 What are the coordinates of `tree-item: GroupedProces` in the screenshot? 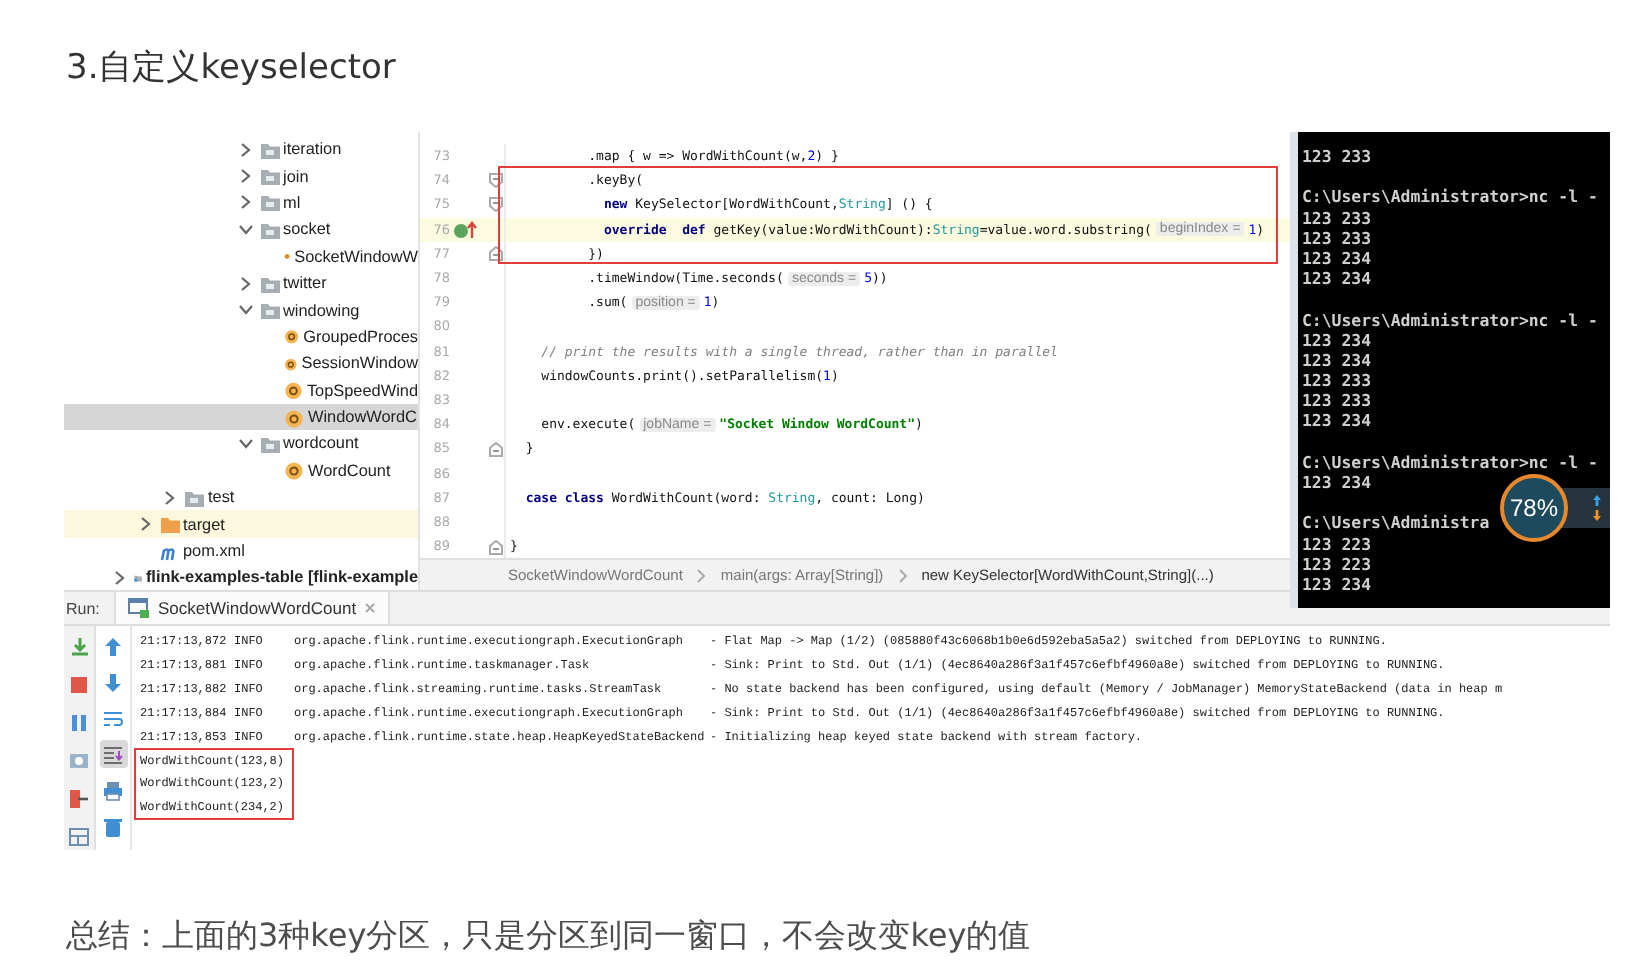 It's located at (241, 337).